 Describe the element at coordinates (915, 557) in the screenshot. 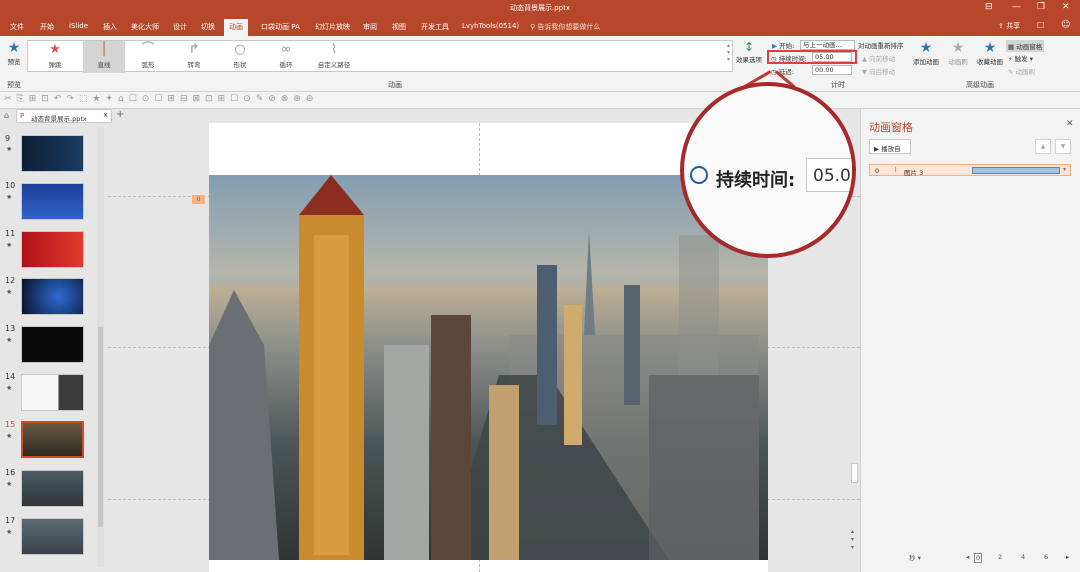

I see `seconds-dropdown: 秒 ▾` at that location.